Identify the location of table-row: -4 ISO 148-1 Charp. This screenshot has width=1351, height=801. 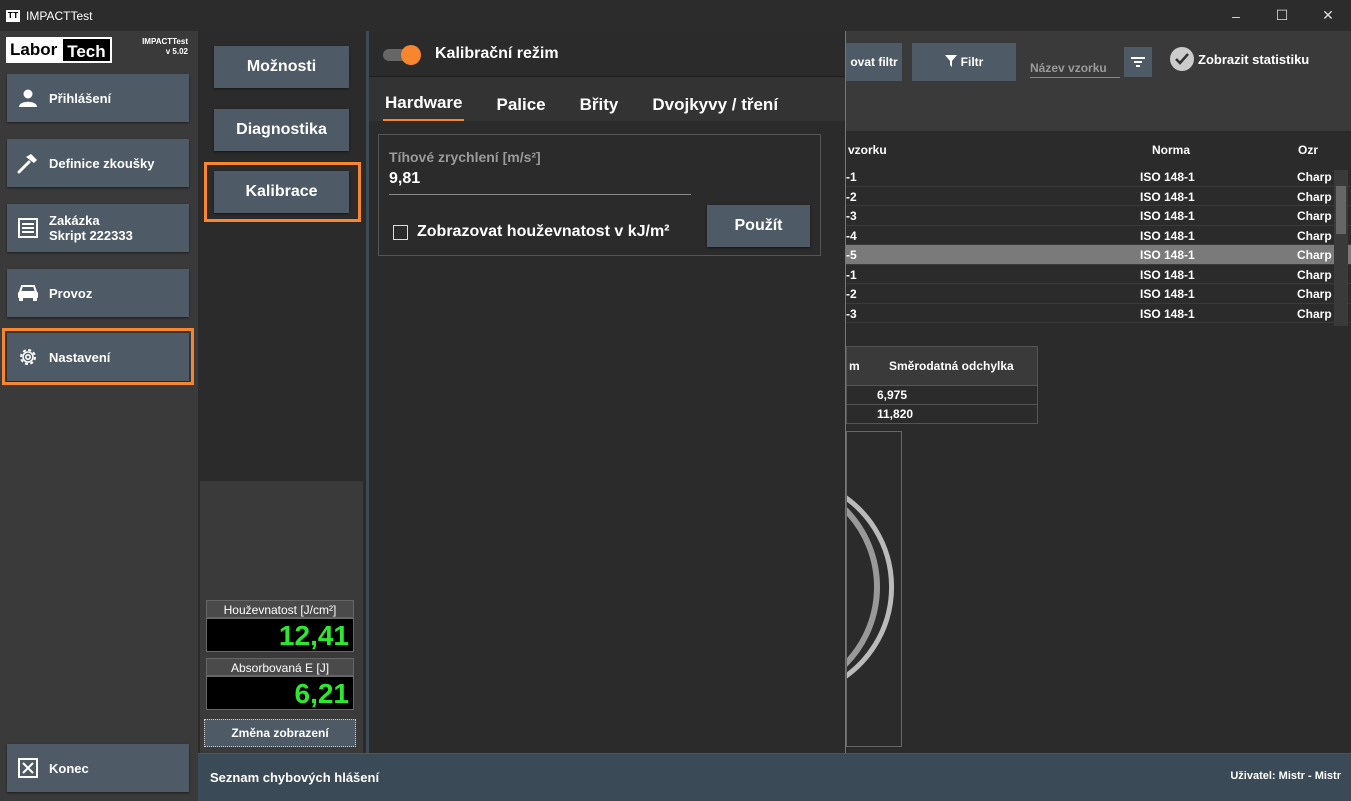
(1098, 235).